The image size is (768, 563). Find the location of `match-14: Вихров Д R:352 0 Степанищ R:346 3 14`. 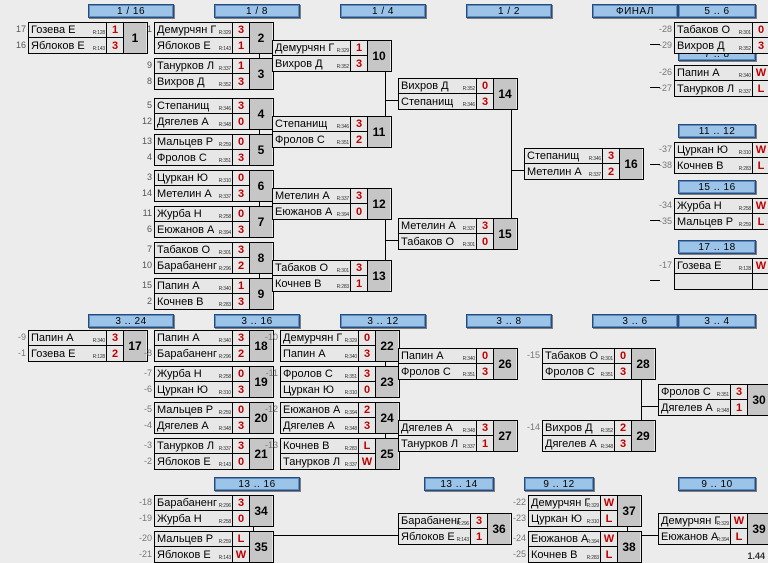

match-14: Вихров Д R:352 0 Степанищ R:346 3 14 is located at coordinates (464, 94).